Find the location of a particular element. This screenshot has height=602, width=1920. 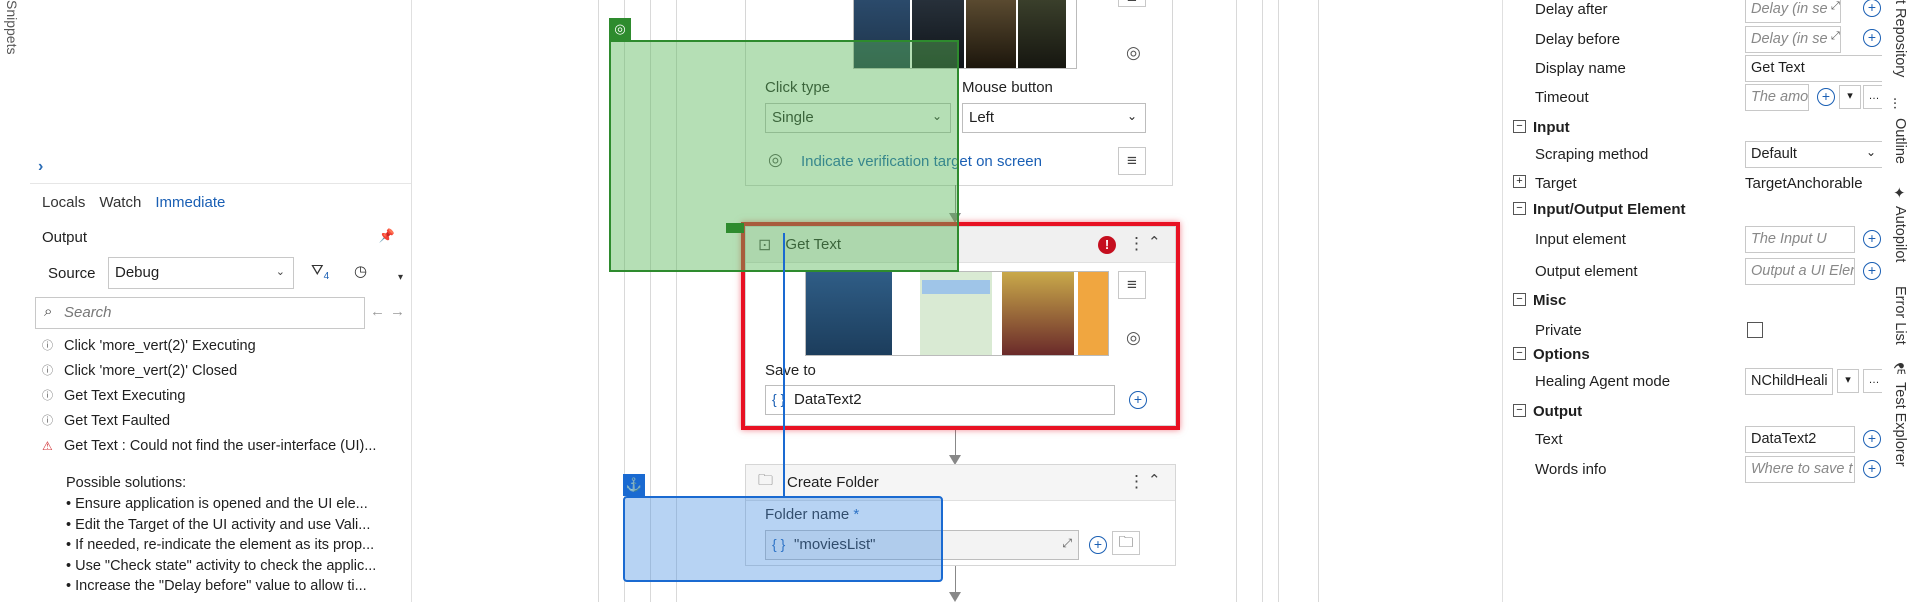

arrow-left-icon: ← is located at coordinates (377, 311).